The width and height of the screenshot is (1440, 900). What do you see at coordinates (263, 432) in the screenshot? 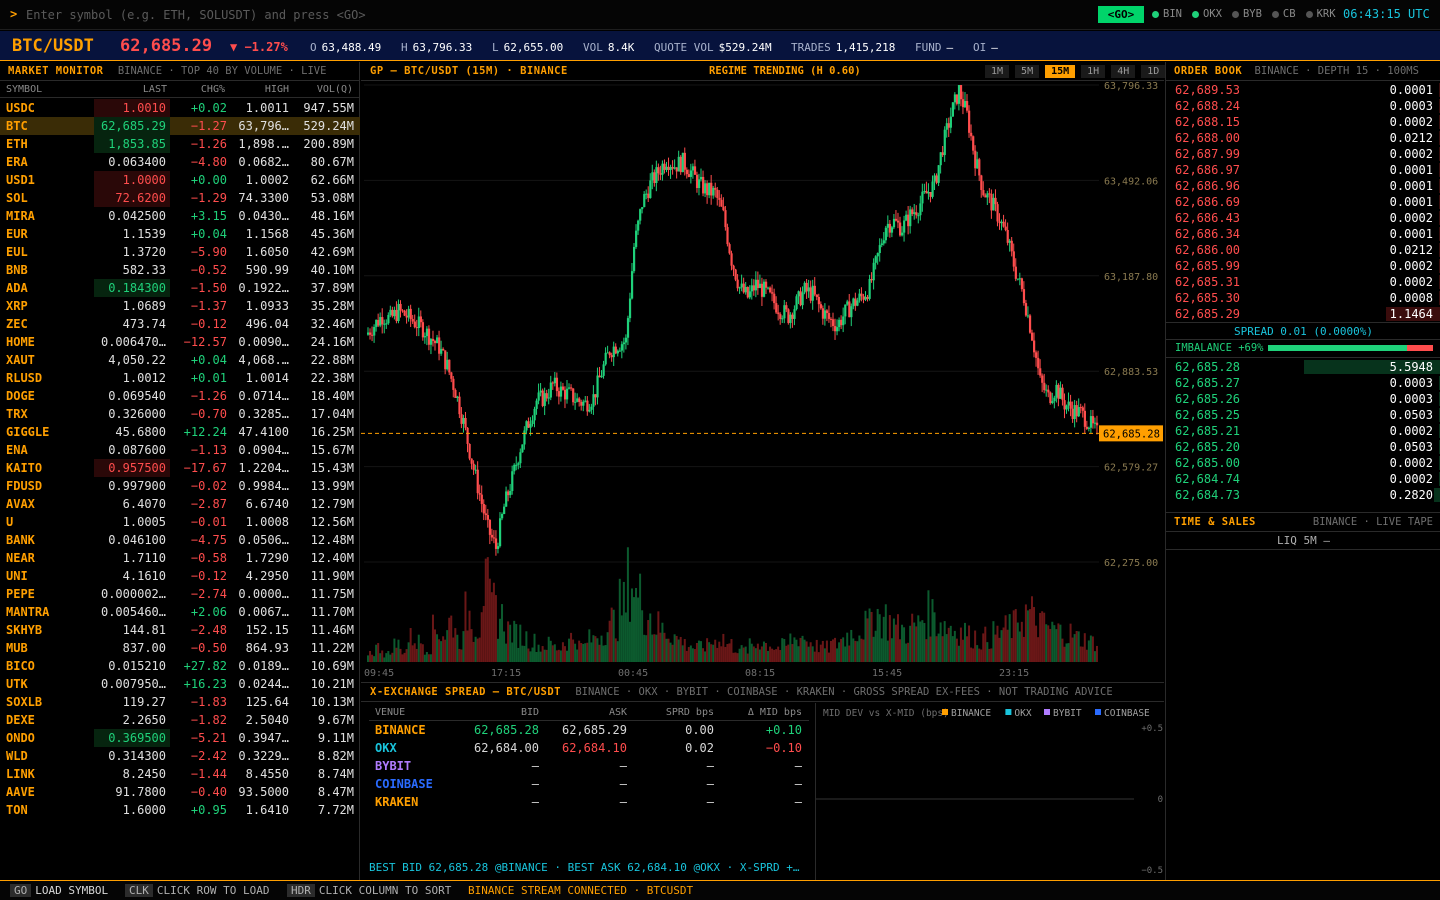
I see `market-high: 47.4100` at bounding box center [263, 432].